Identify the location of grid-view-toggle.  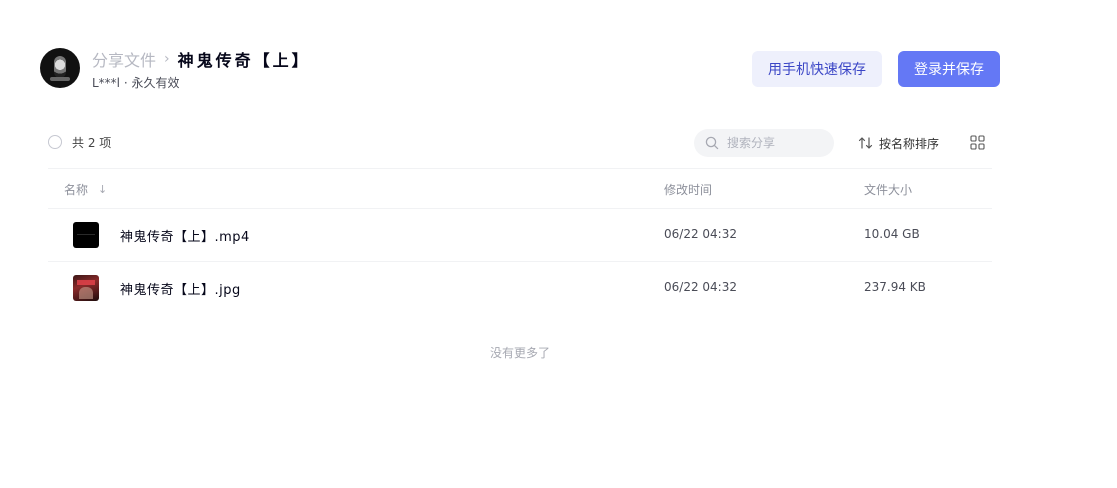
(977, 144).